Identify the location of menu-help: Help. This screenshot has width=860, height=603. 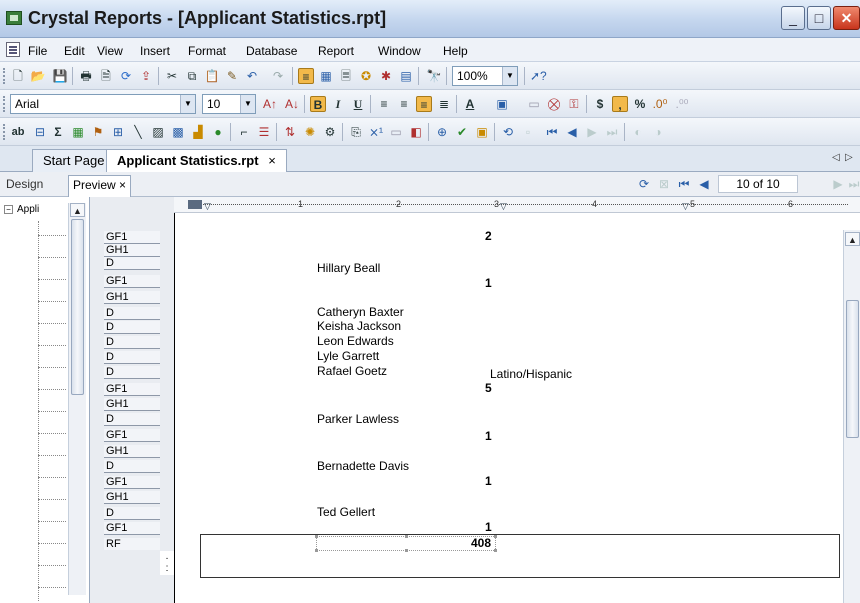
(455, 51).